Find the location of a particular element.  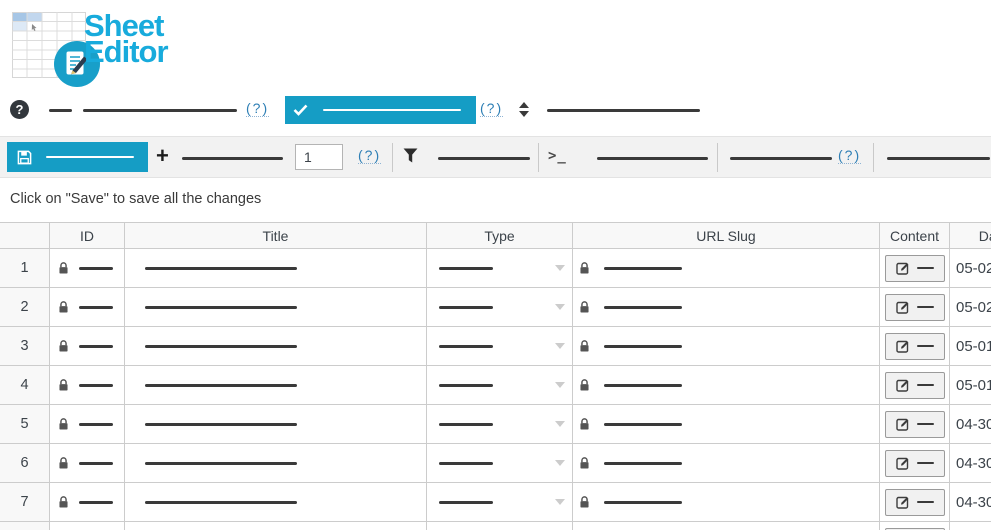

row-number: 4 is located at coordinates (25, 385).